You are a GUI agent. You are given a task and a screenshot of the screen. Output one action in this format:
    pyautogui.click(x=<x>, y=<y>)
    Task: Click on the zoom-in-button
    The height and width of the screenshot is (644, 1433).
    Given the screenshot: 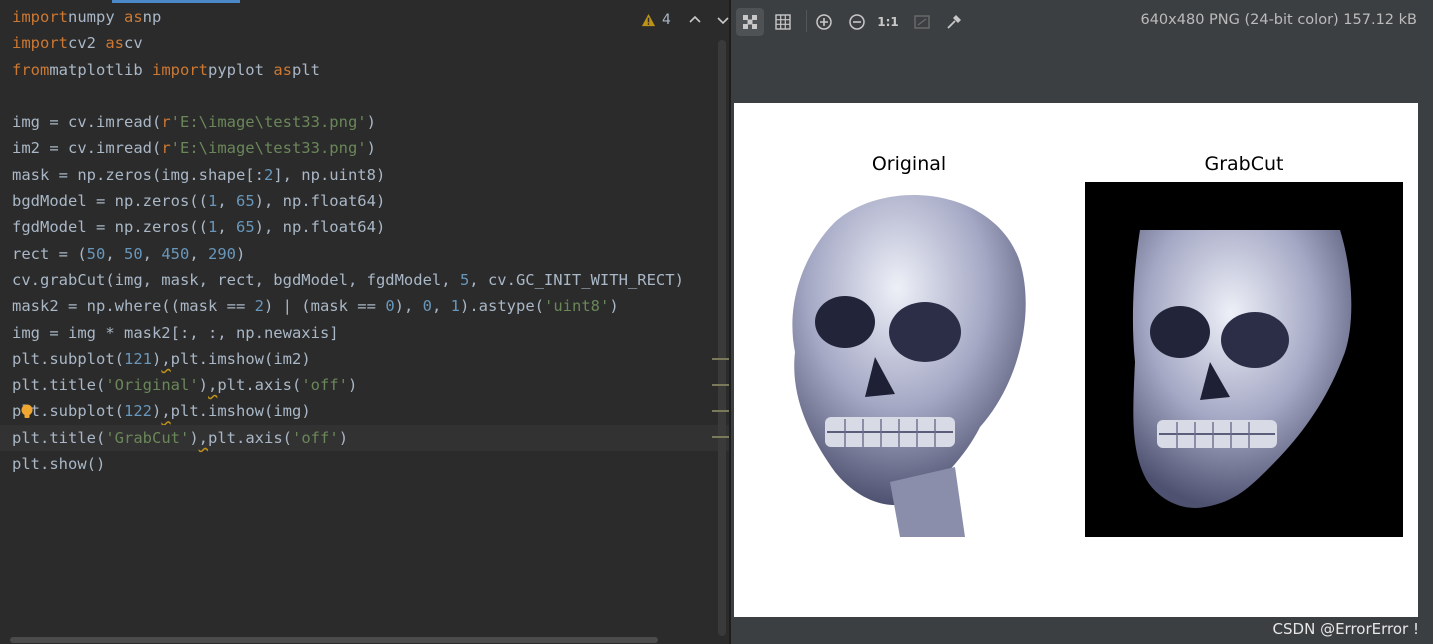 What is the action you would take?
    pyautogui.click(x=824, y=22)
    